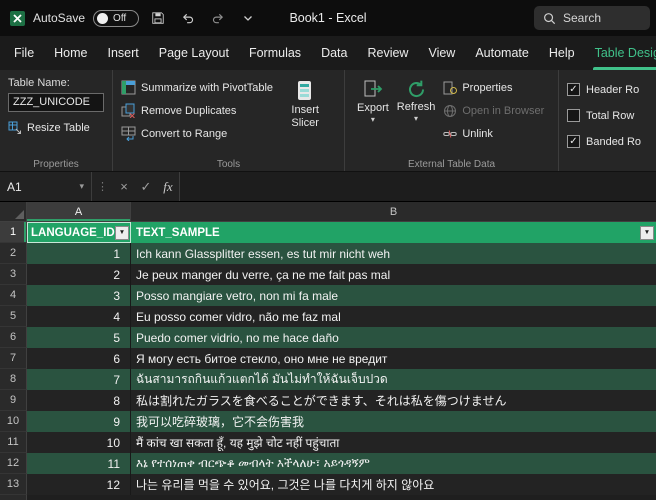 This screenshot has width=656, height=500. I want to click on name-box: A1 ▾, so click(46, 186).